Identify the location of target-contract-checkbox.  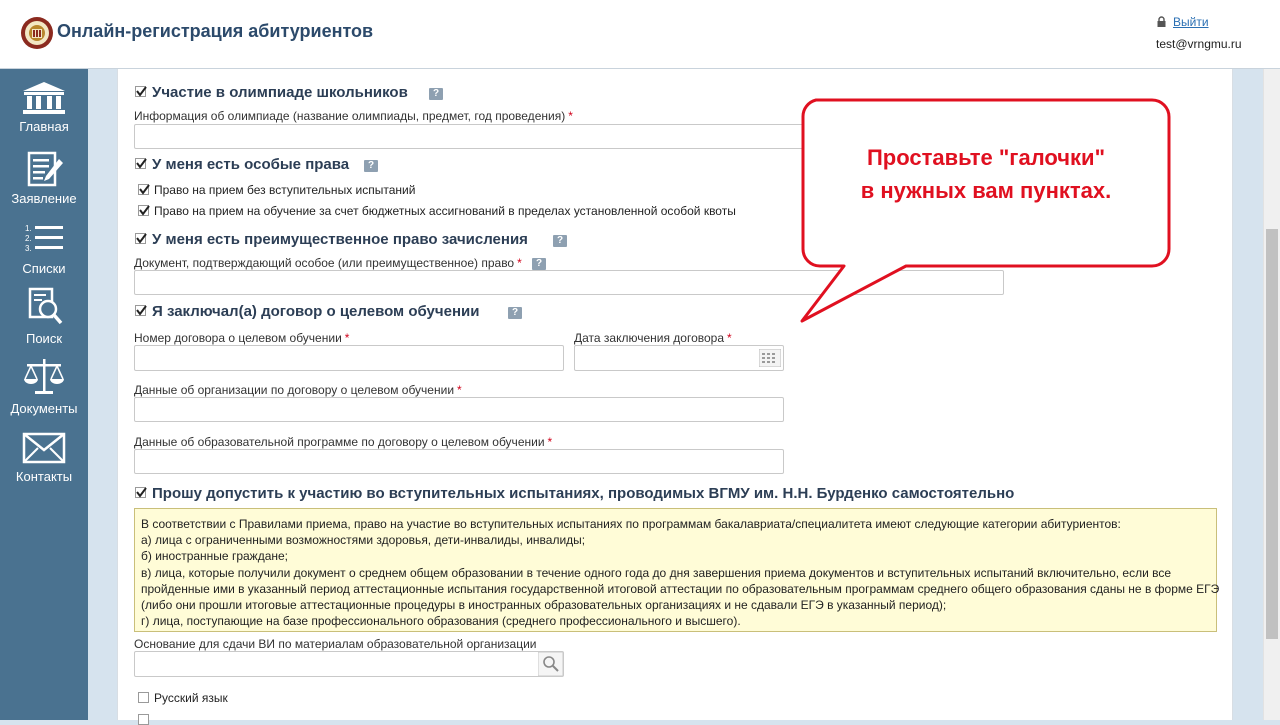
(141, 310).